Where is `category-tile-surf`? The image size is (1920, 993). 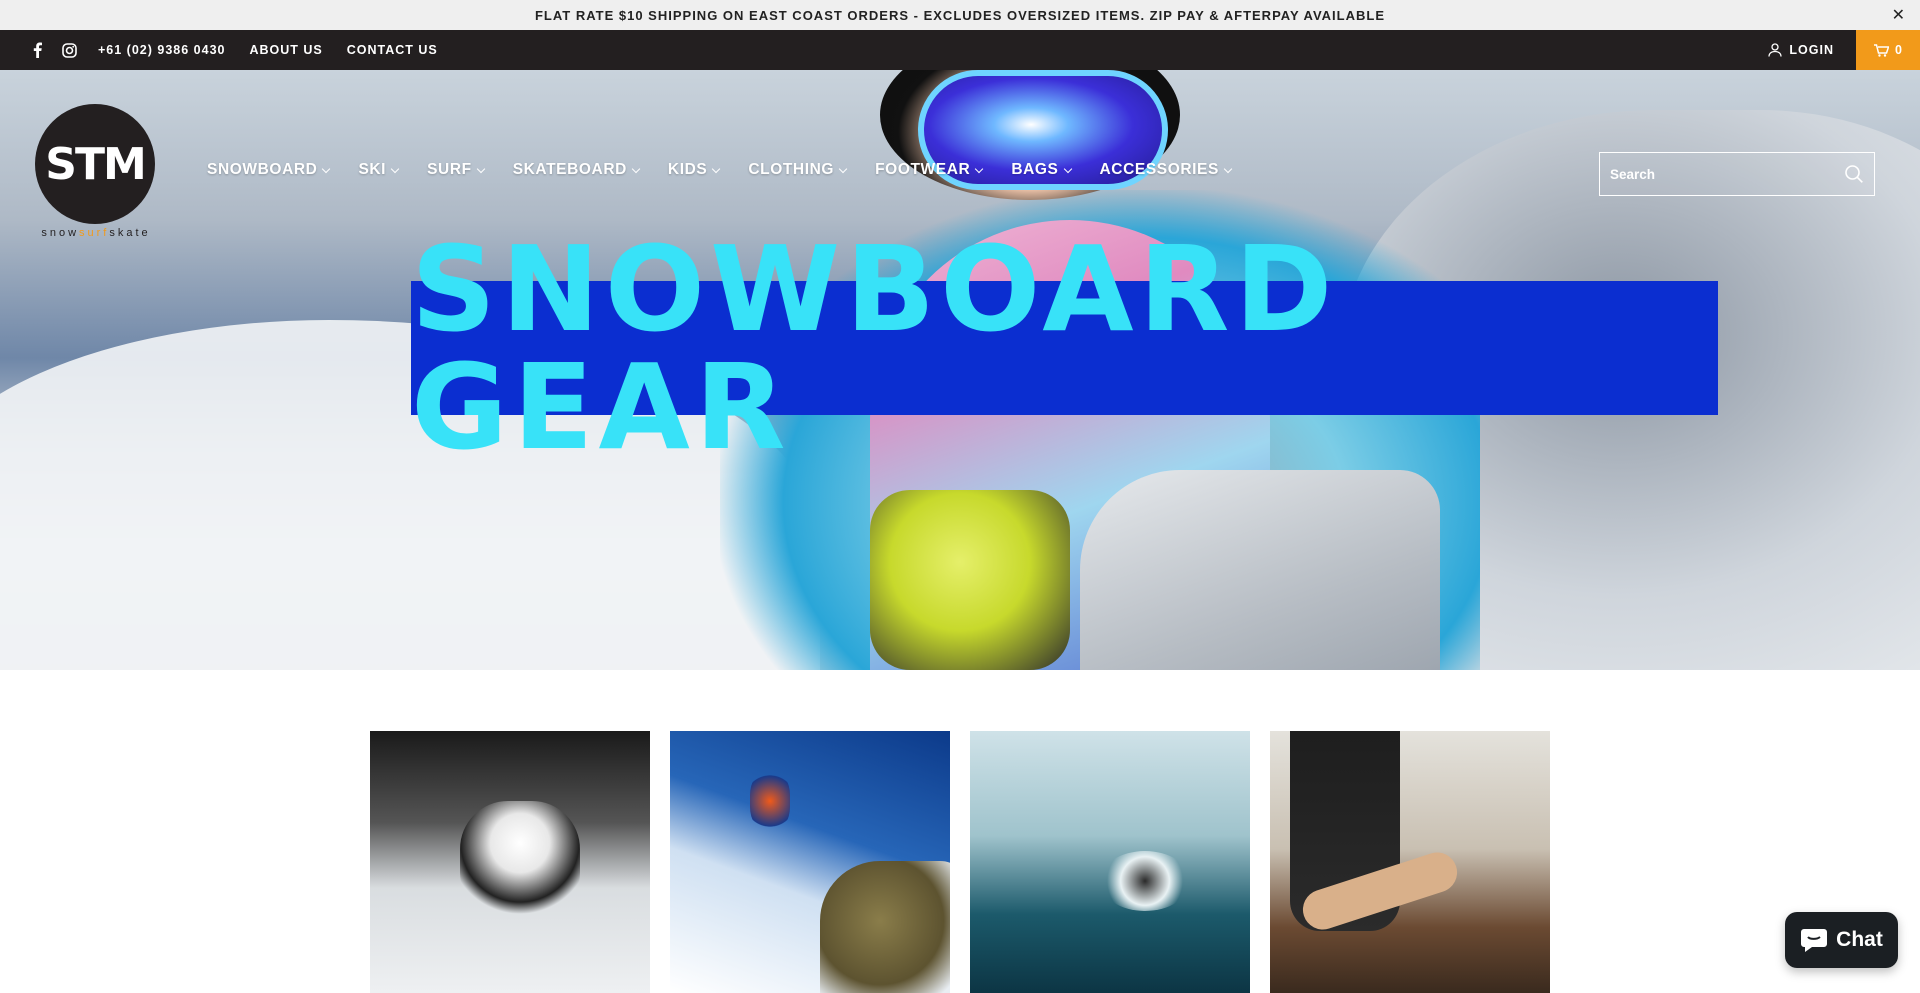 category-tile-surf is located at coordinates (1110, 862).